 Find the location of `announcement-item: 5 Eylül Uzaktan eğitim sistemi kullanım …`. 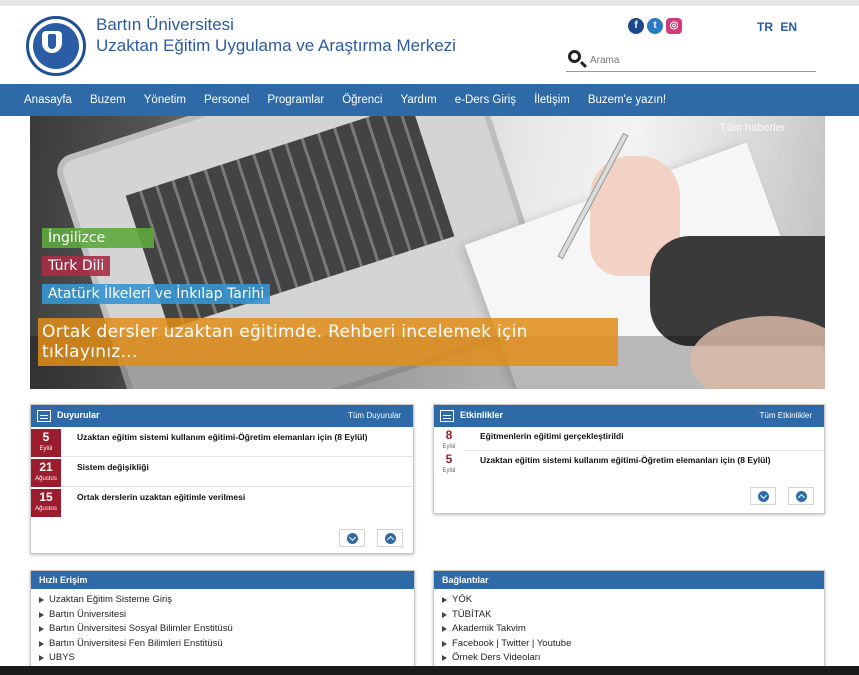

announcement-item: 5 Eylül Uzaktan eğitim sistemi kullanım … is located at coordinates (222, 442).